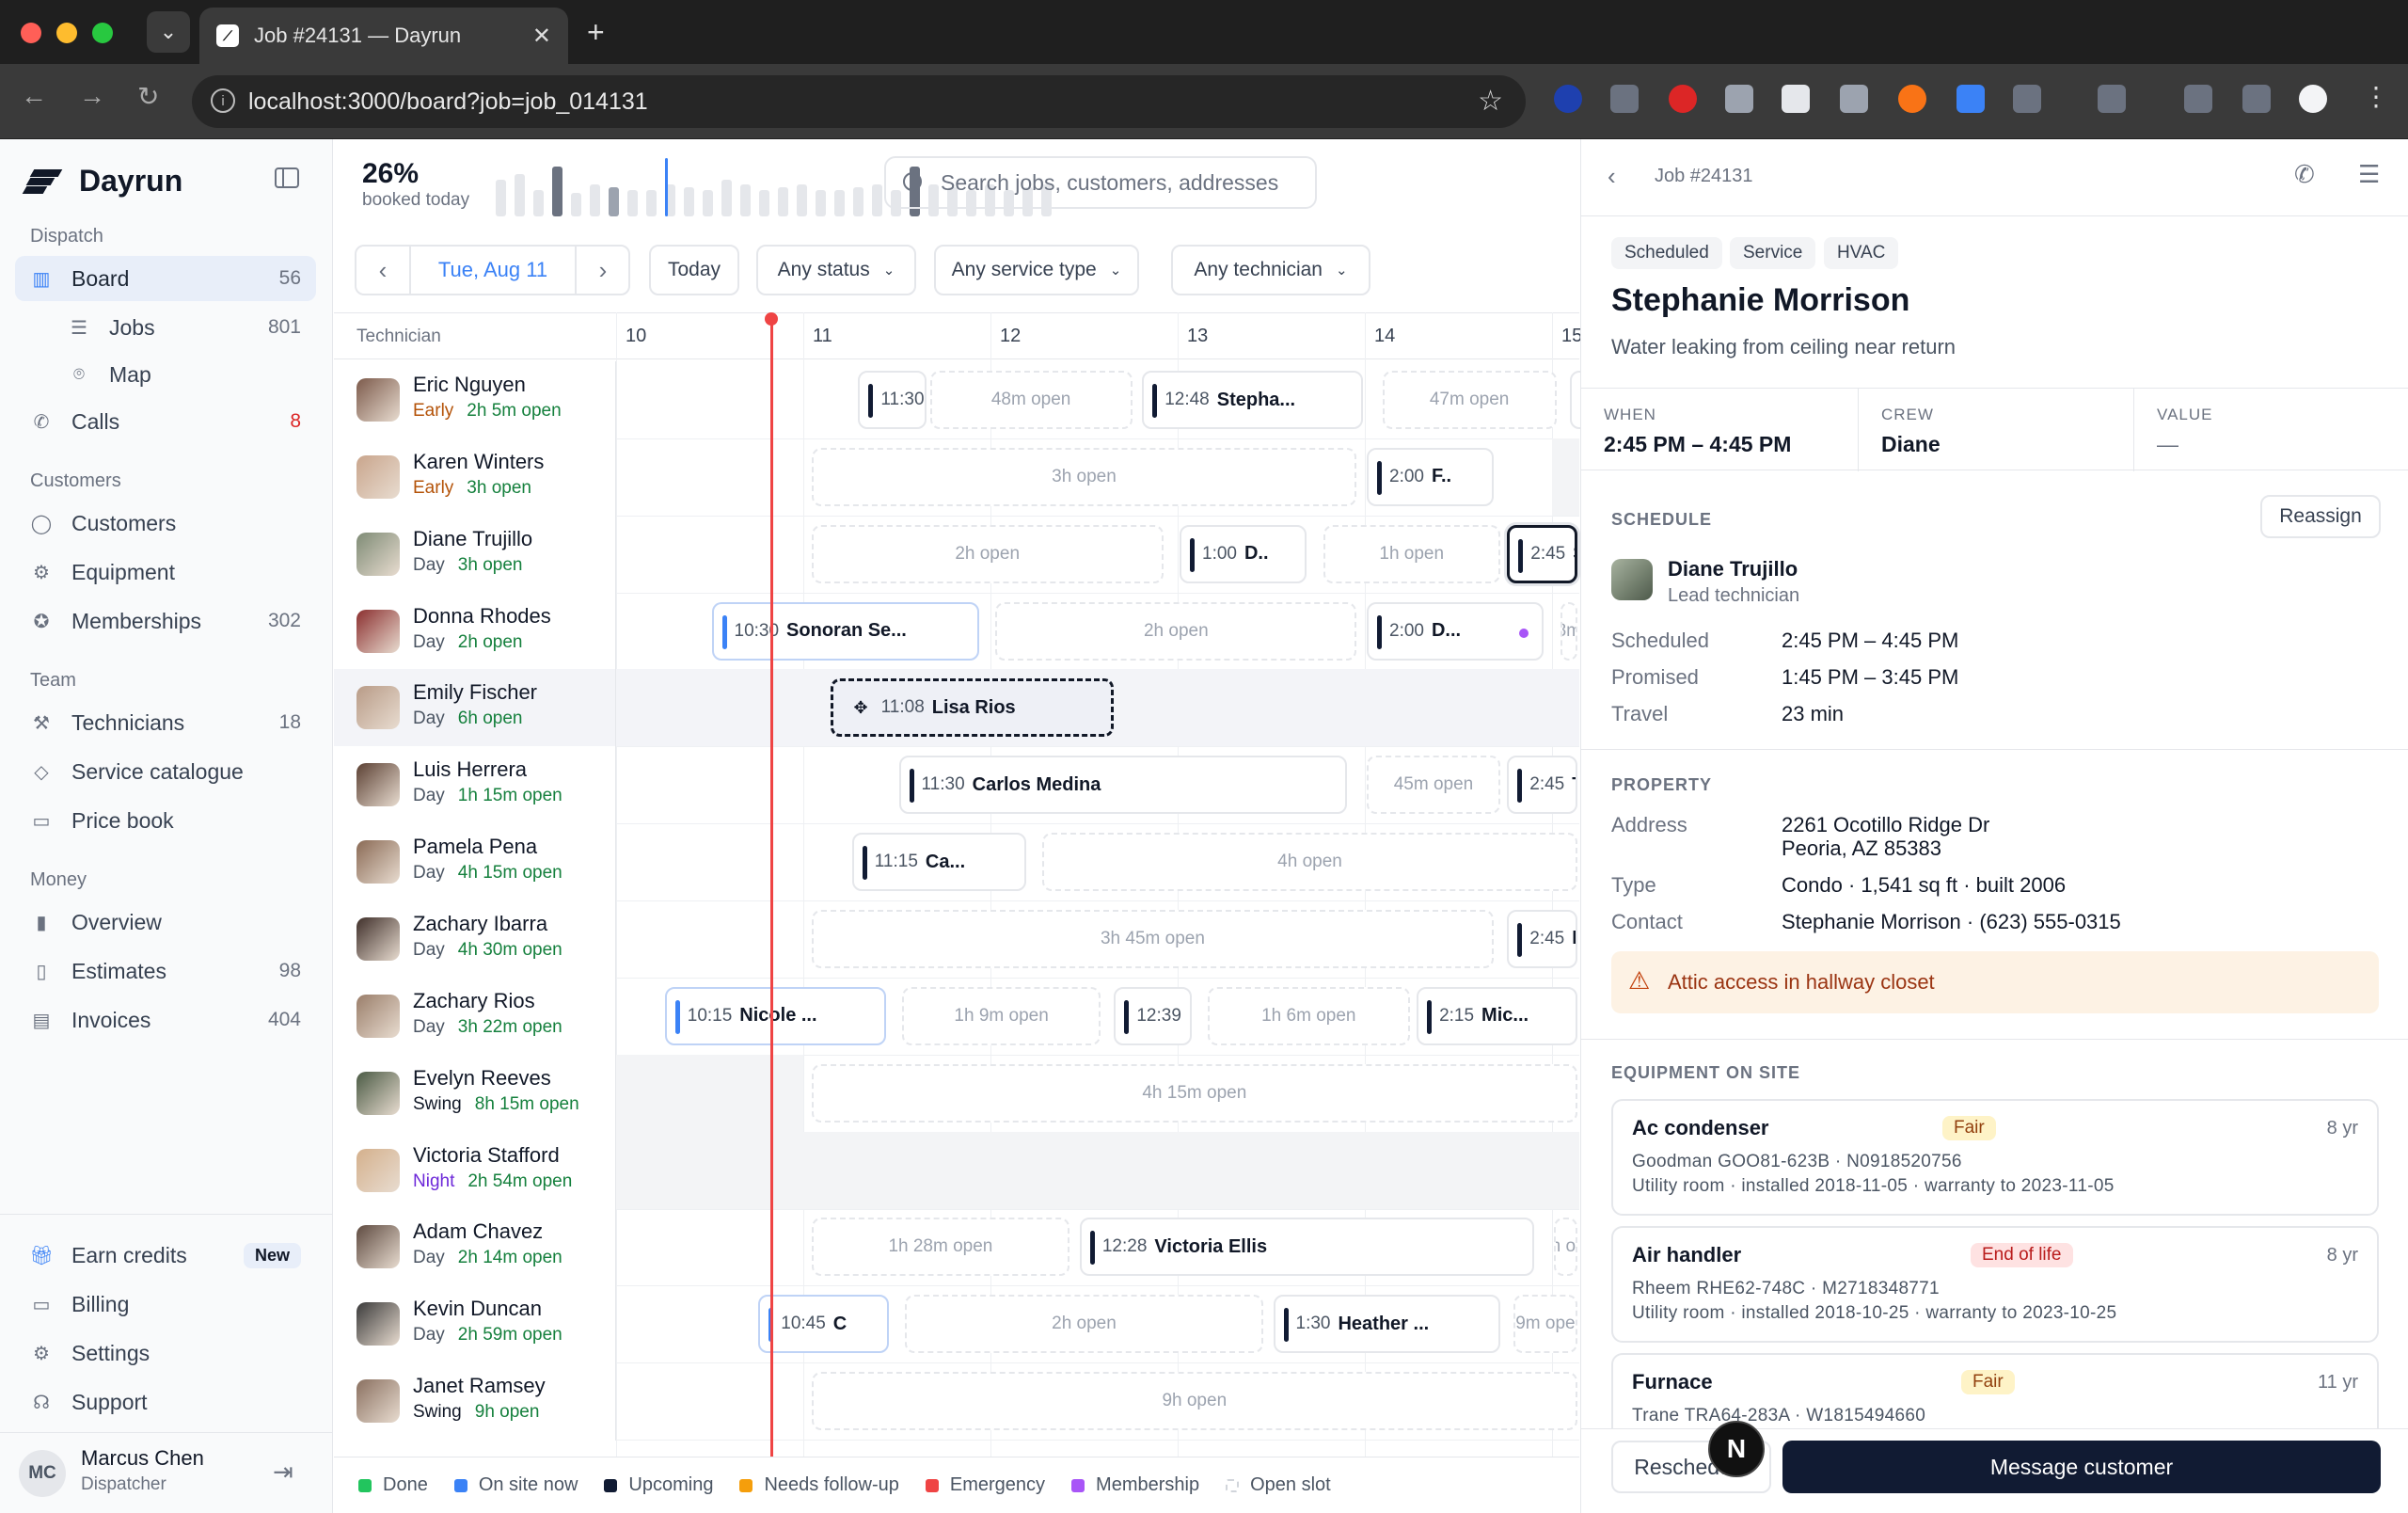  I want to click on site-info-icon: i, so click(223, 100).